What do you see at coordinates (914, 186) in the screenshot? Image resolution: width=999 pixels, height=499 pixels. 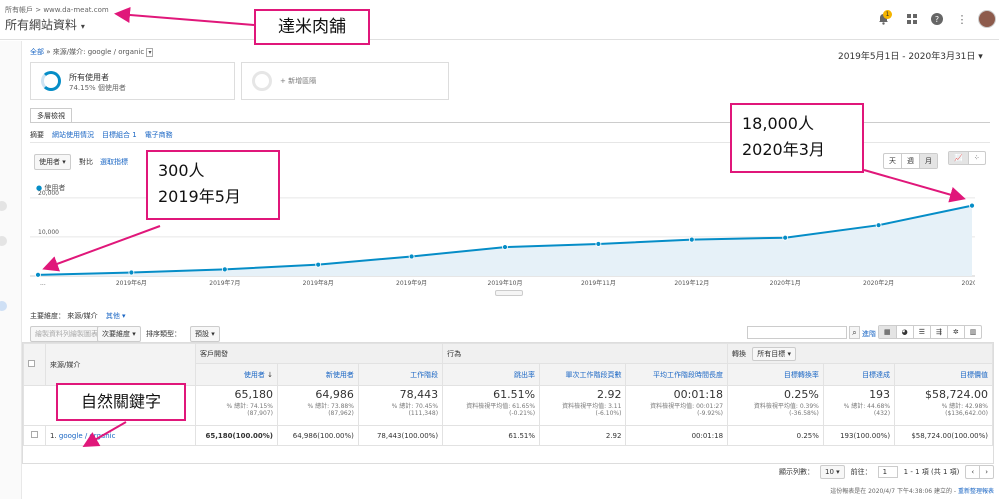 I see `end-arrow` at bounding box center [914, 186].